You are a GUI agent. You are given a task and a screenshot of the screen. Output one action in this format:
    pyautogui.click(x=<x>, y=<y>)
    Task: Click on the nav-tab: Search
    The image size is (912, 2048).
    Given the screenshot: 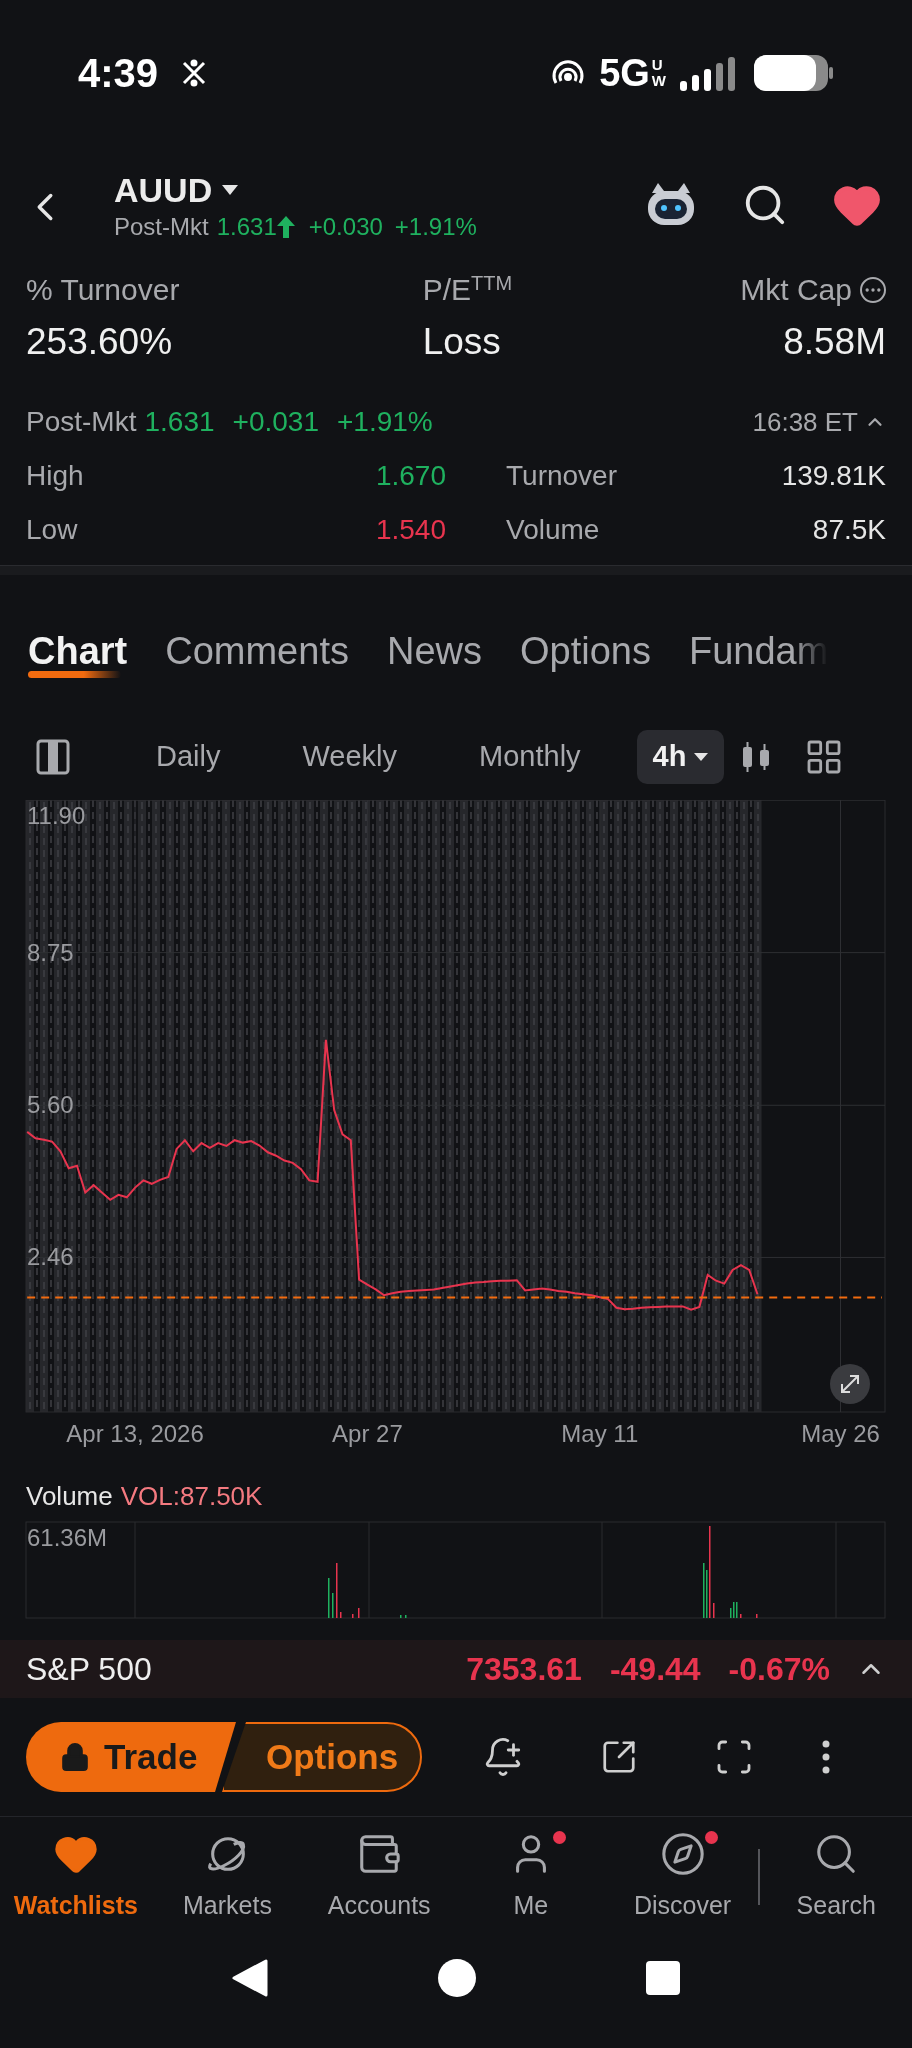 What is the action you would take?
    pyautogui.click(x=836, y=1878)
    